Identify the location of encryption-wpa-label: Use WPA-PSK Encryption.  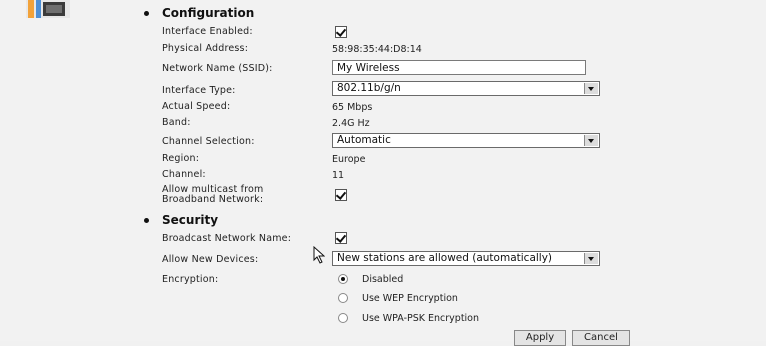
(421, 318).